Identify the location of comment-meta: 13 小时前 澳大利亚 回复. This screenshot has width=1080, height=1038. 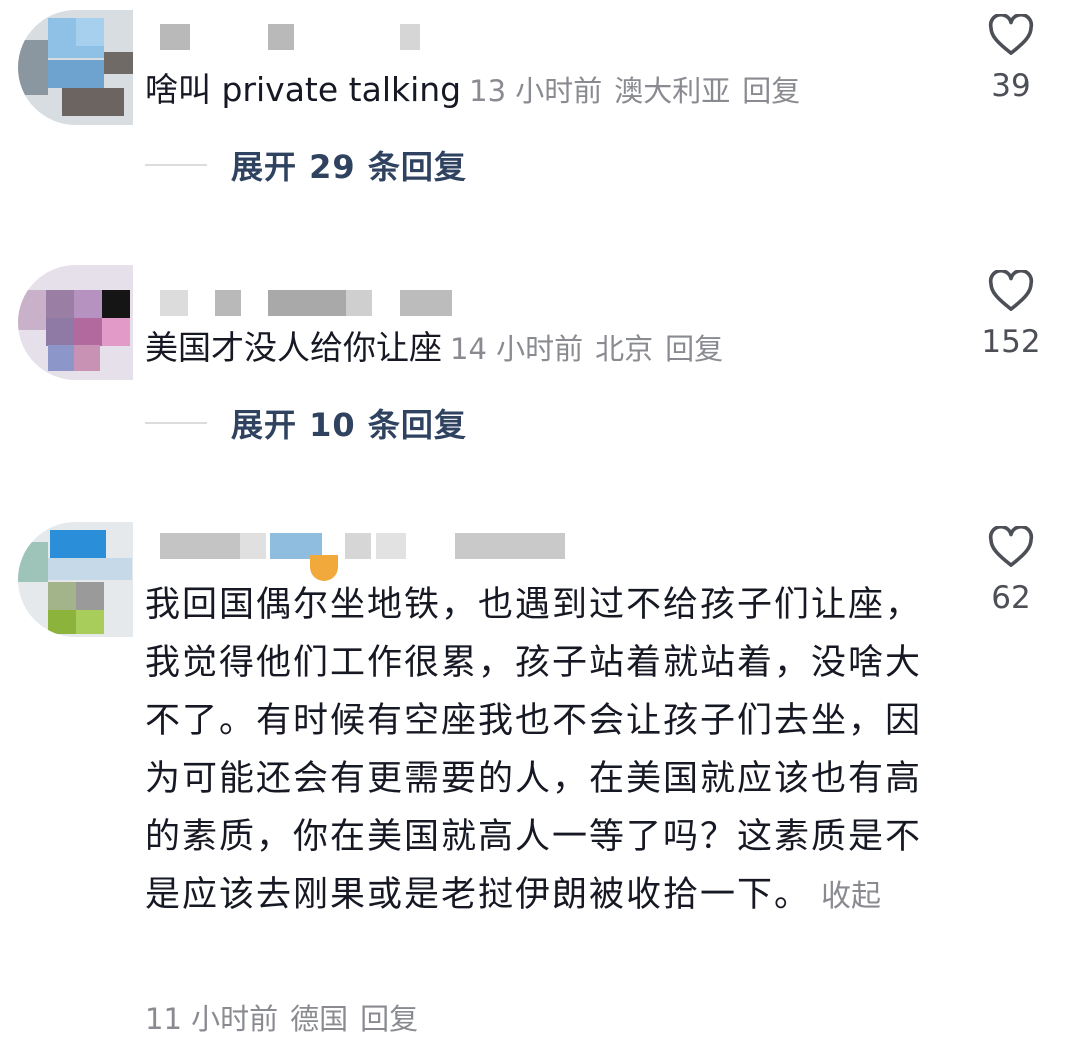
(640, 91).